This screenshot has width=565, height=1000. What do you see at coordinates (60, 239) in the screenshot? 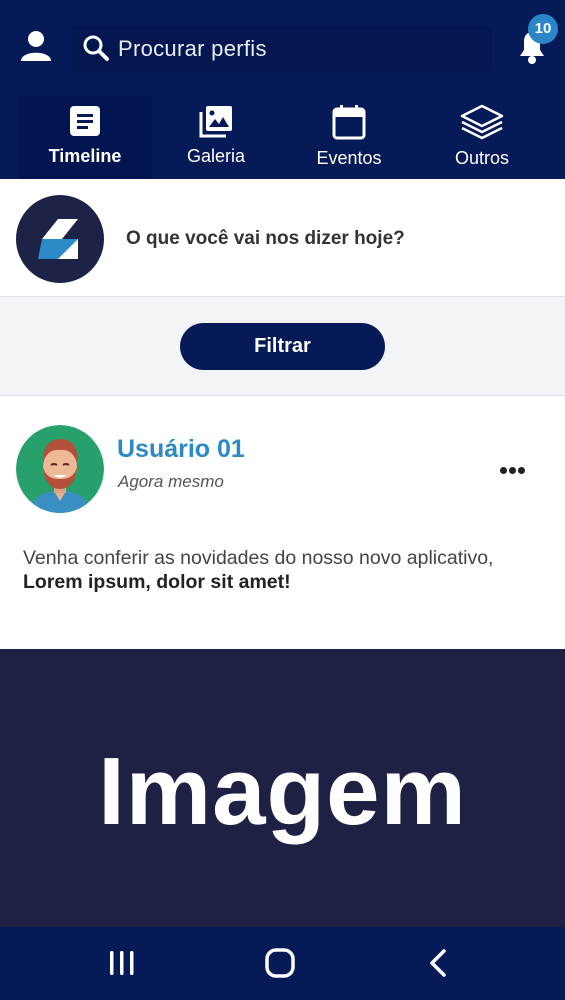
I see `brand-logo` at bounding box center [60, 239].